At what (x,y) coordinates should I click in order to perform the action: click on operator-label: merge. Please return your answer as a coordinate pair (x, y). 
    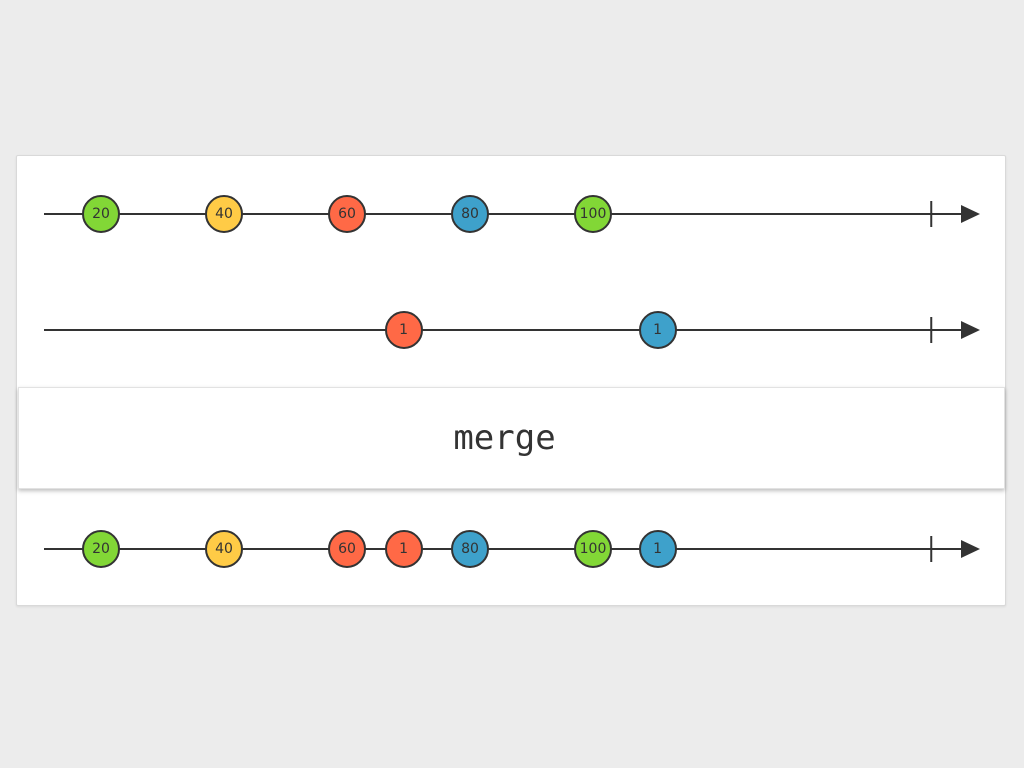
    Looking at the image, I should click on (504, 438).